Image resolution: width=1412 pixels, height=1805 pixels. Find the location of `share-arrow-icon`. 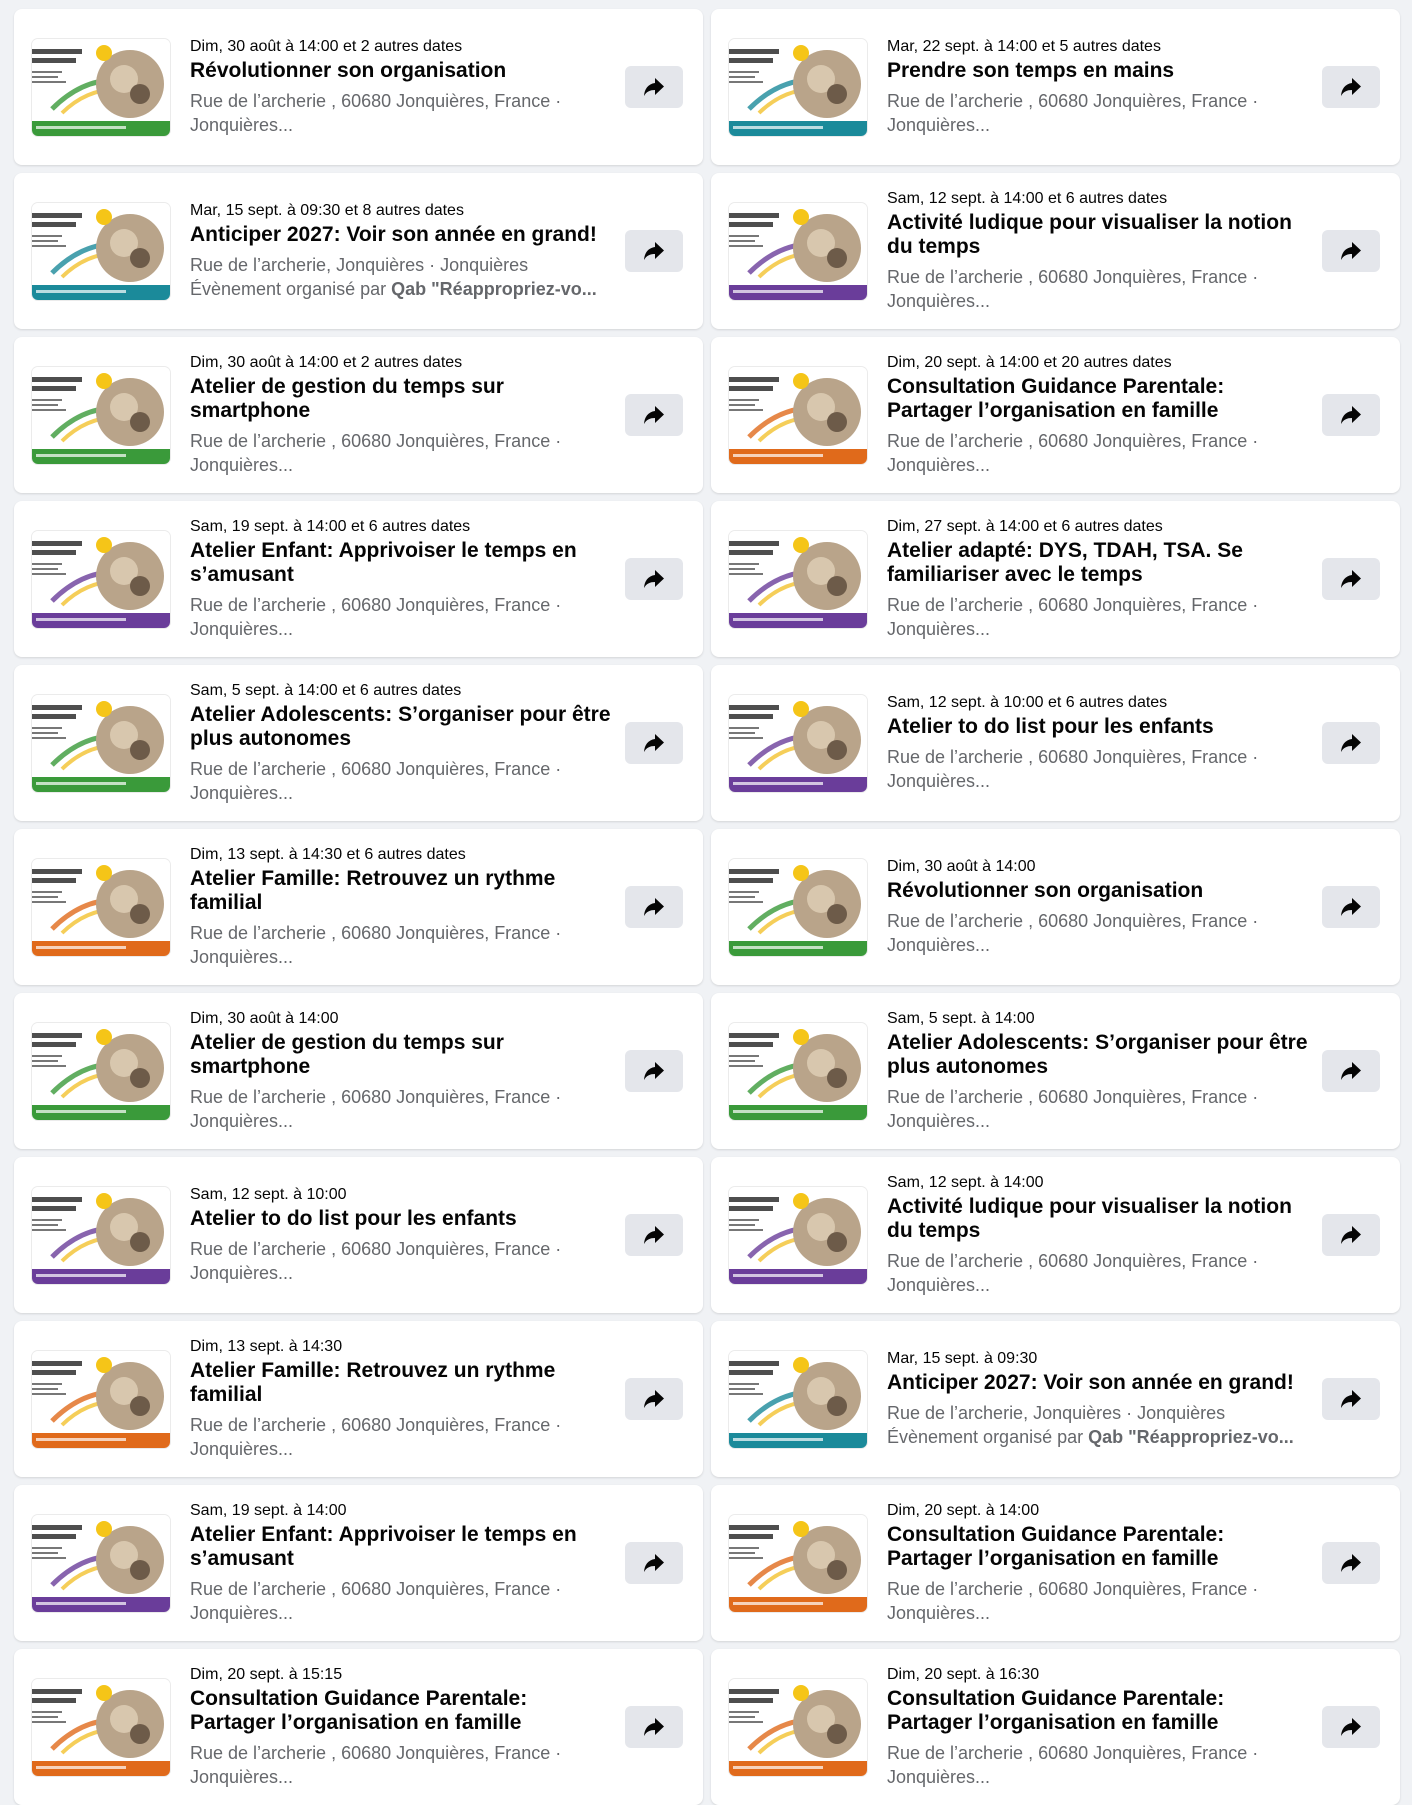

share-arrow-icon is located at coordinates (654, 251).